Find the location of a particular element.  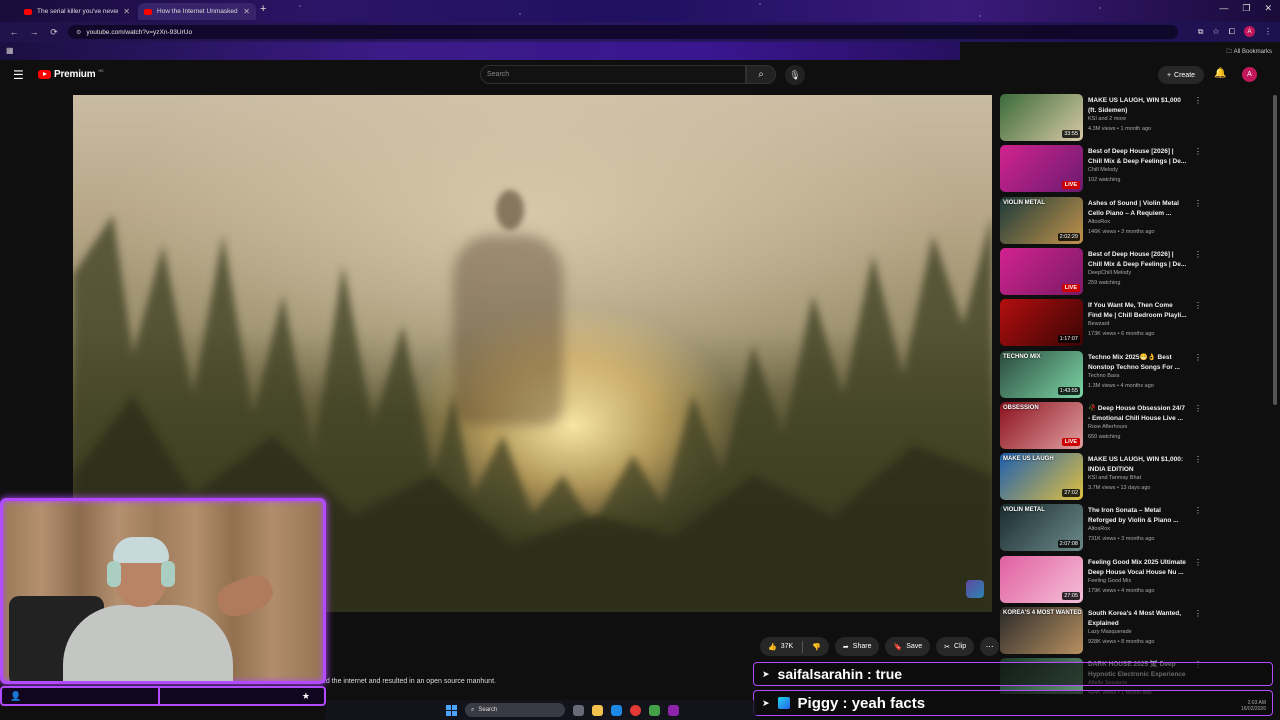

back-icon: ← is located at coordinates (14, 32).